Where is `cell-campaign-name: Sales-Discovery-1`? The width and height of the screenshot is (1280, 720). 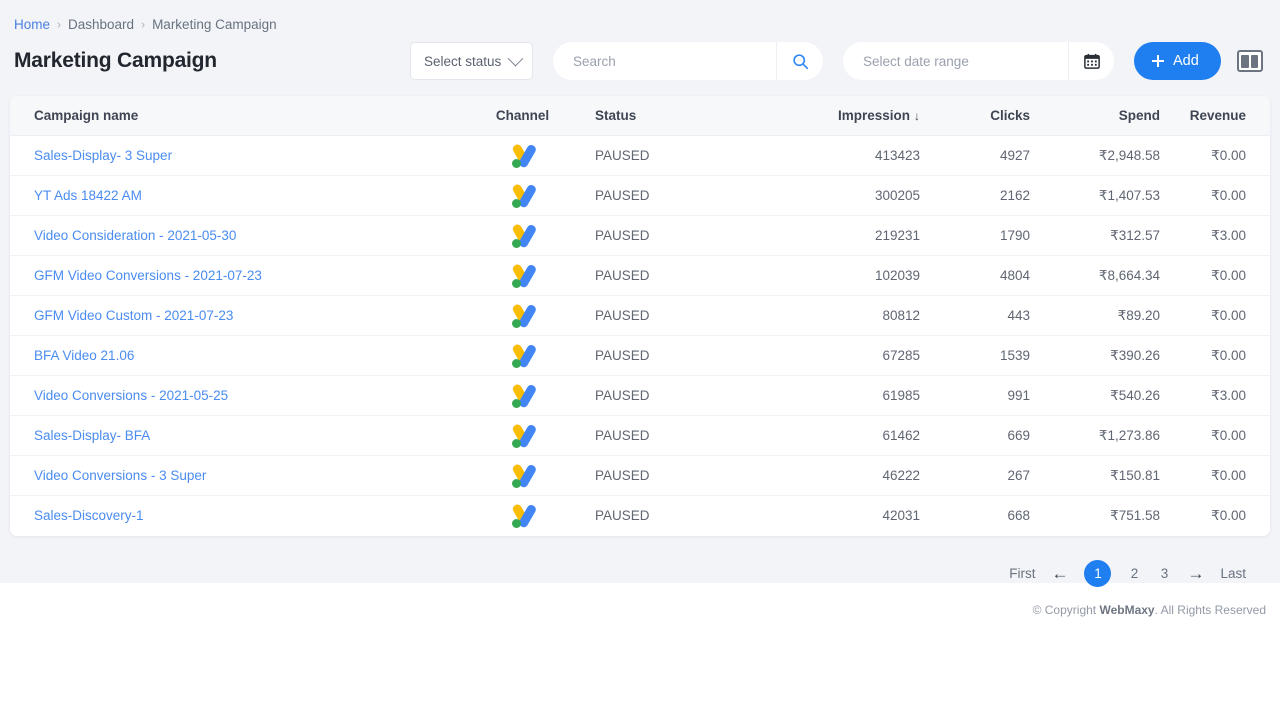 cell-campaign-name: Sales-Discovery-1 is located at coordinates (230, 516).